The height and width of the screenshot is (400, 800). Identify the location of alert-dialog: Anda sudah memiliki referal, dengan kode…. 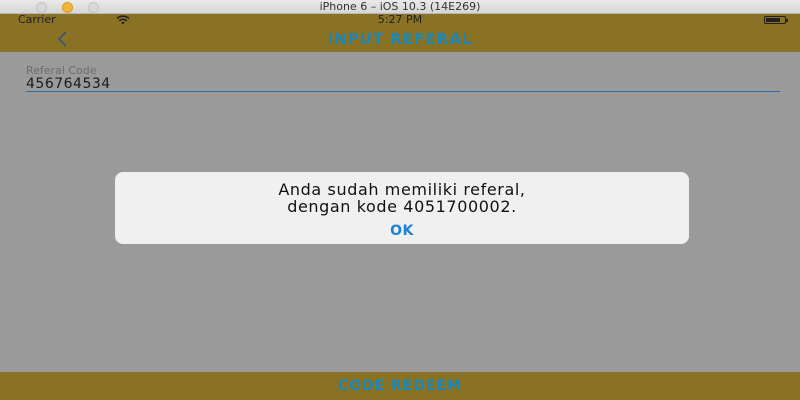
(402, 208).